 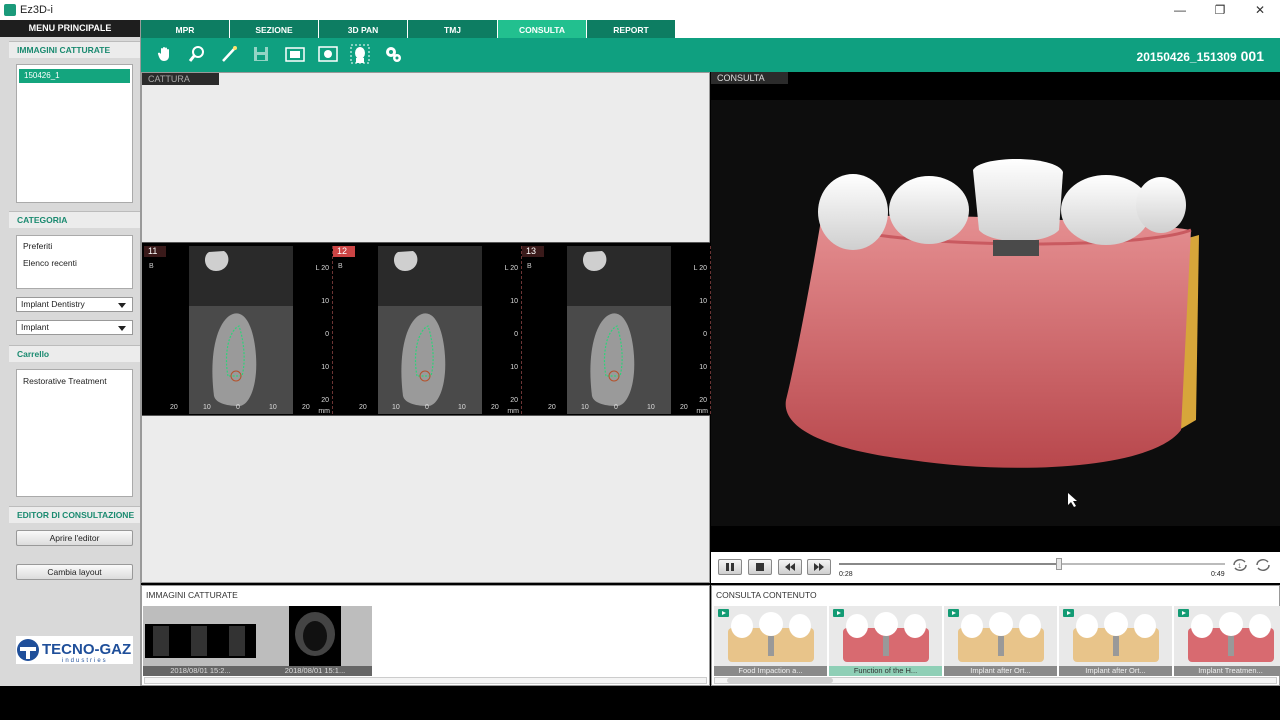 I want to click on chevron-down-icon, so click(x=122, y=305).